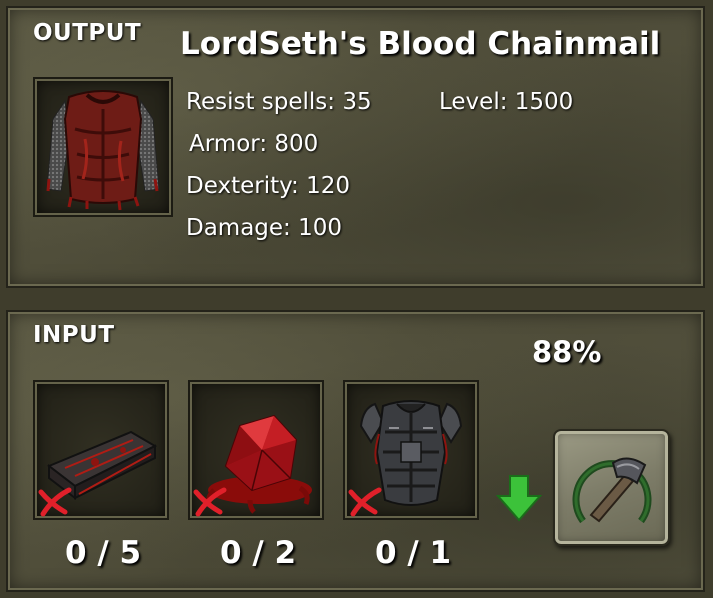  Describe the element at coordinates (87, 33) in the screenshot. I see `output-title: OUTPUT` at that location.